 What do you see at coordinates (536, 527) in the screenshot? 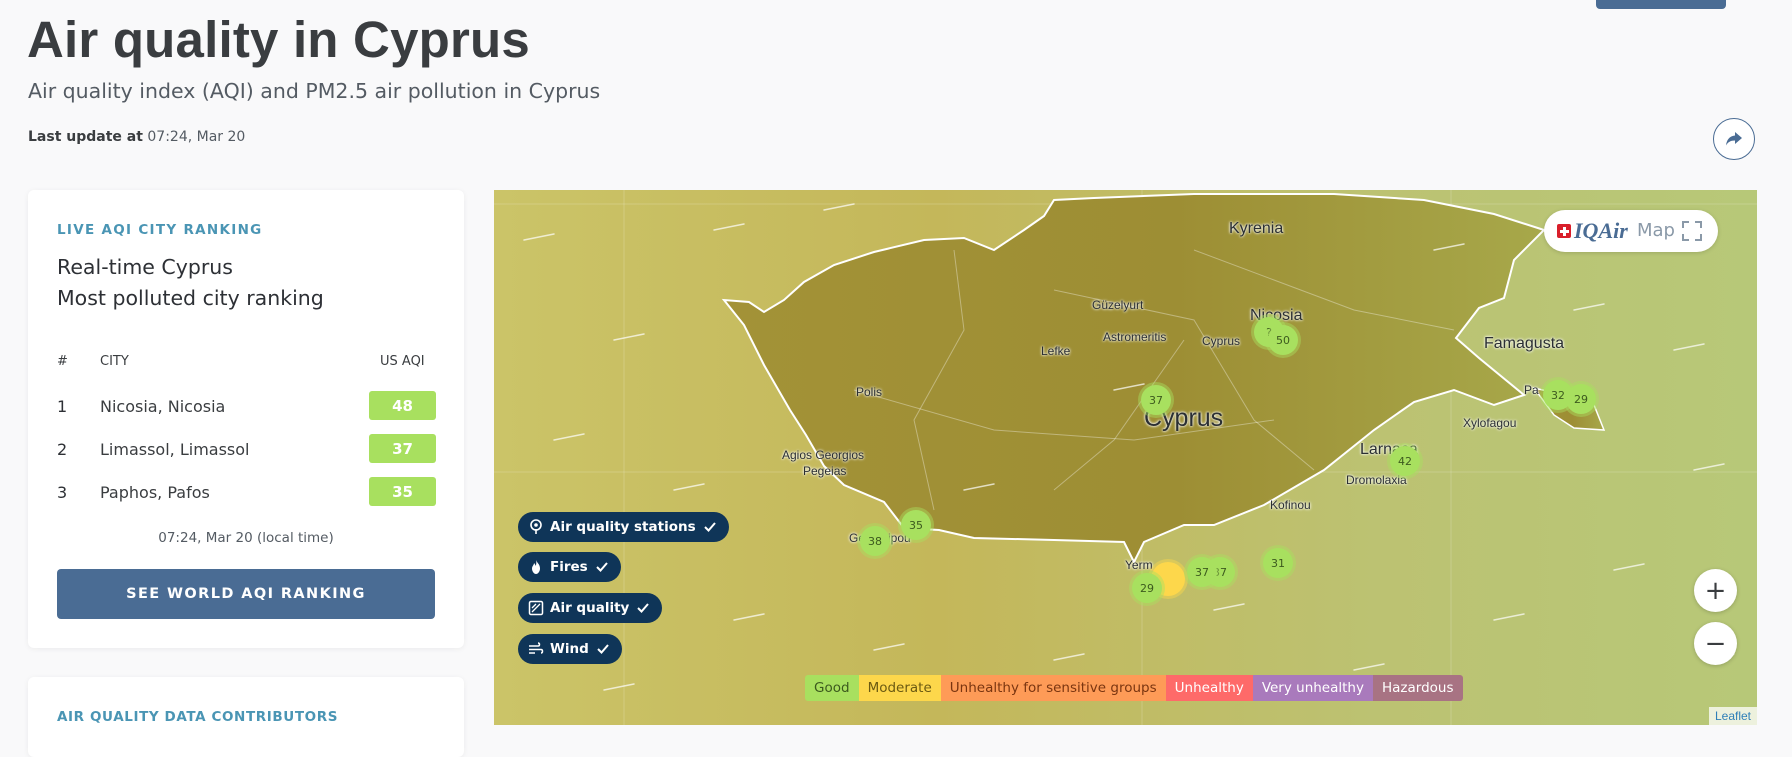
I see `station-icon` at bounding box center [536, 527].